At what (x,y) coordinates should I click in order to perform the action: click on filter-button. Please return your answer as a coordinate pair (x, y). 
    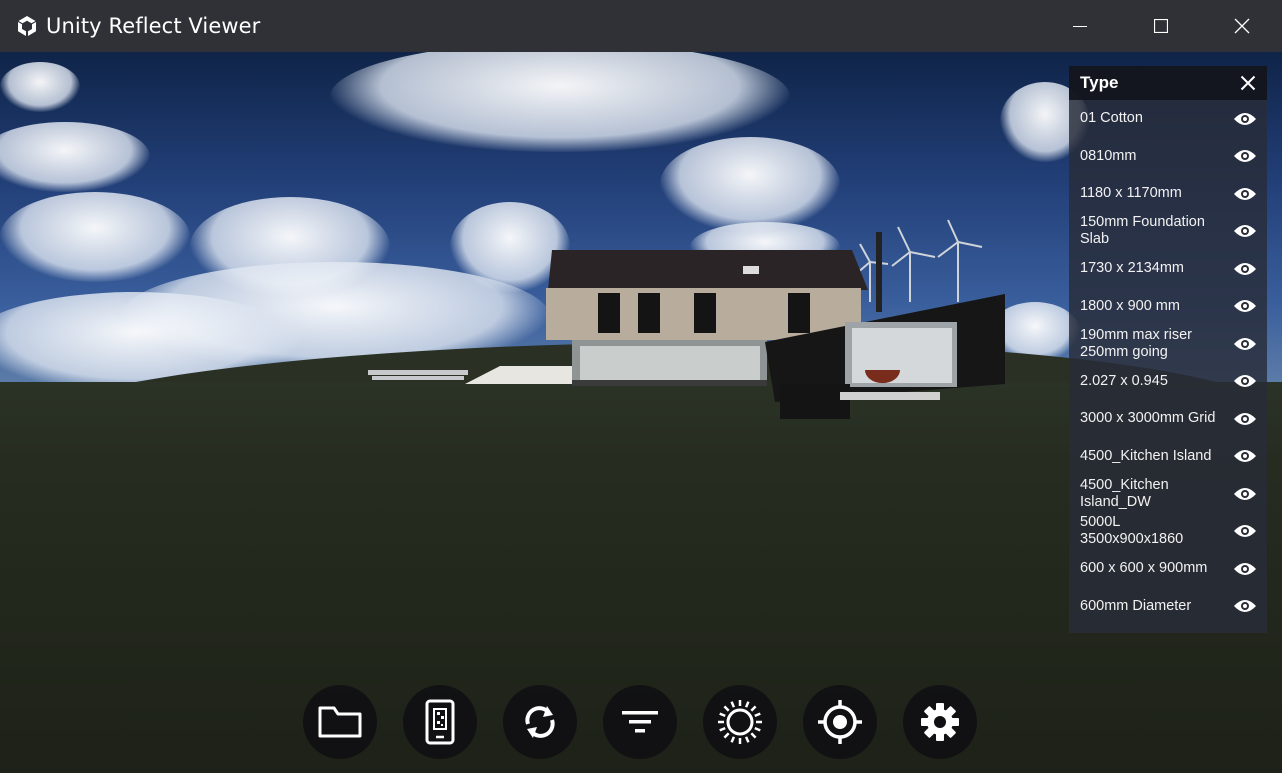
    Looking at the image, I should click on (640, 722).